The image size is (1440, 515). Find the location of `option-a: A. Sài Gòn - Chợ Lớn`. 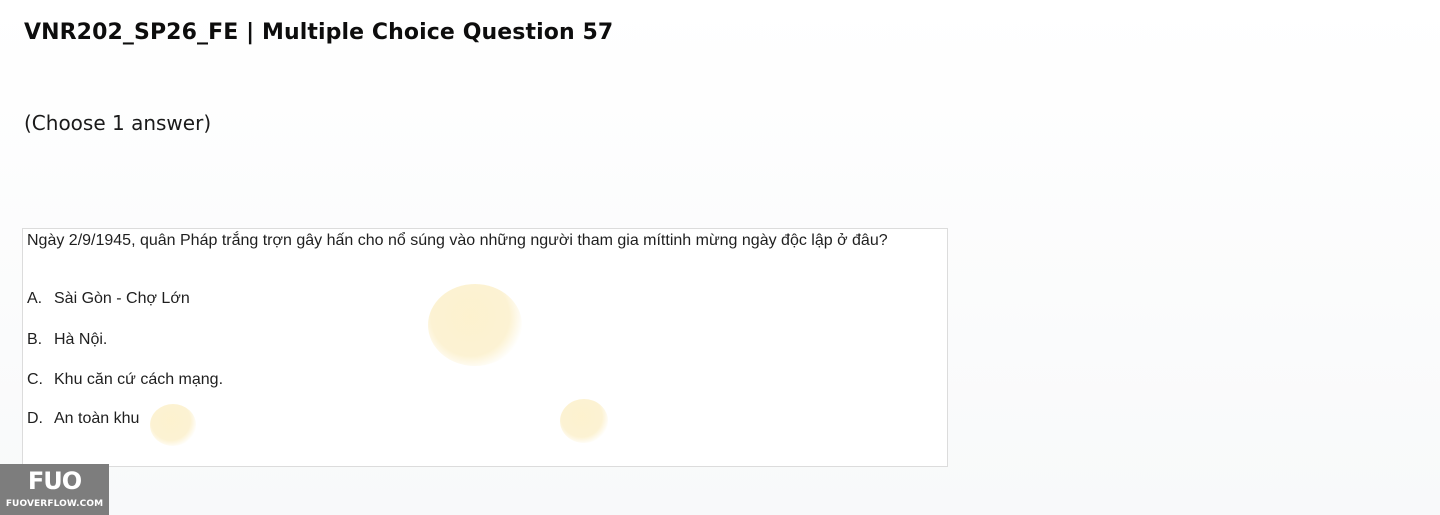

option-a: A. Sài Gòn - Chợ Lớn is located at coordinates (108, 299).